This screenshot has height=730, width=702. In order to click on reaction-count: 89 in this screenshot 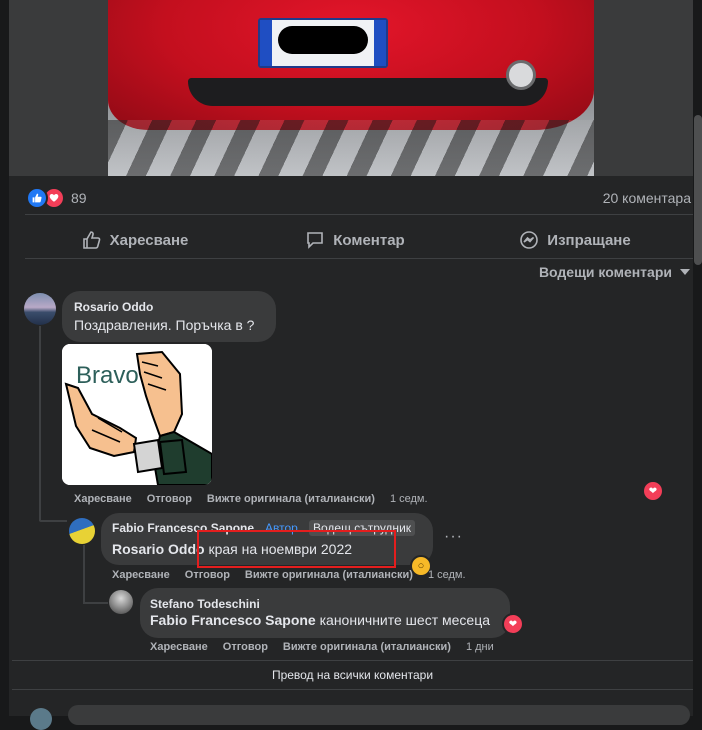, I will do `click(79, 198)`.